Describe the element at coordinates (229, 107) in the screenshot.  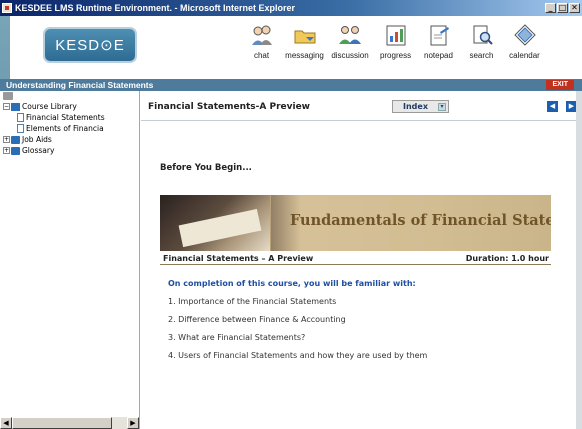
I see `slide-title: Financial Statements-A Preview` at that location.